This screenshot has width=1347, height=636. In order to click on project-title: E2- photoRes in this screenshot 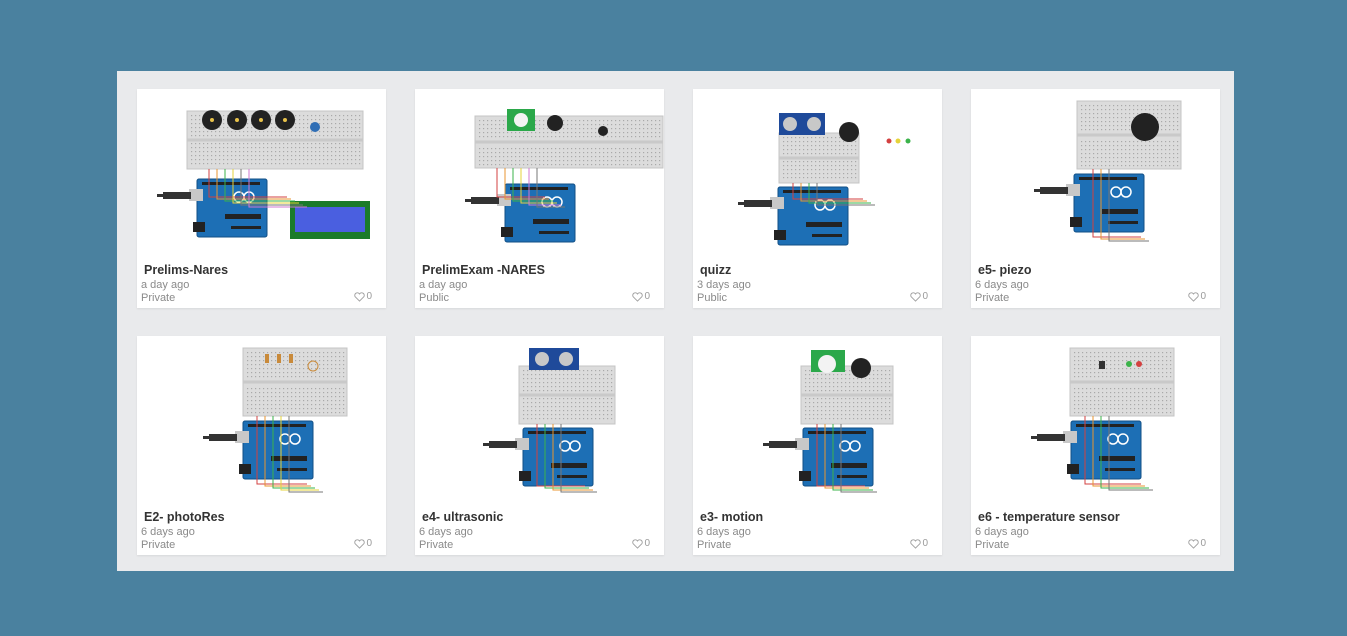, I will do `click(184, 517)`.